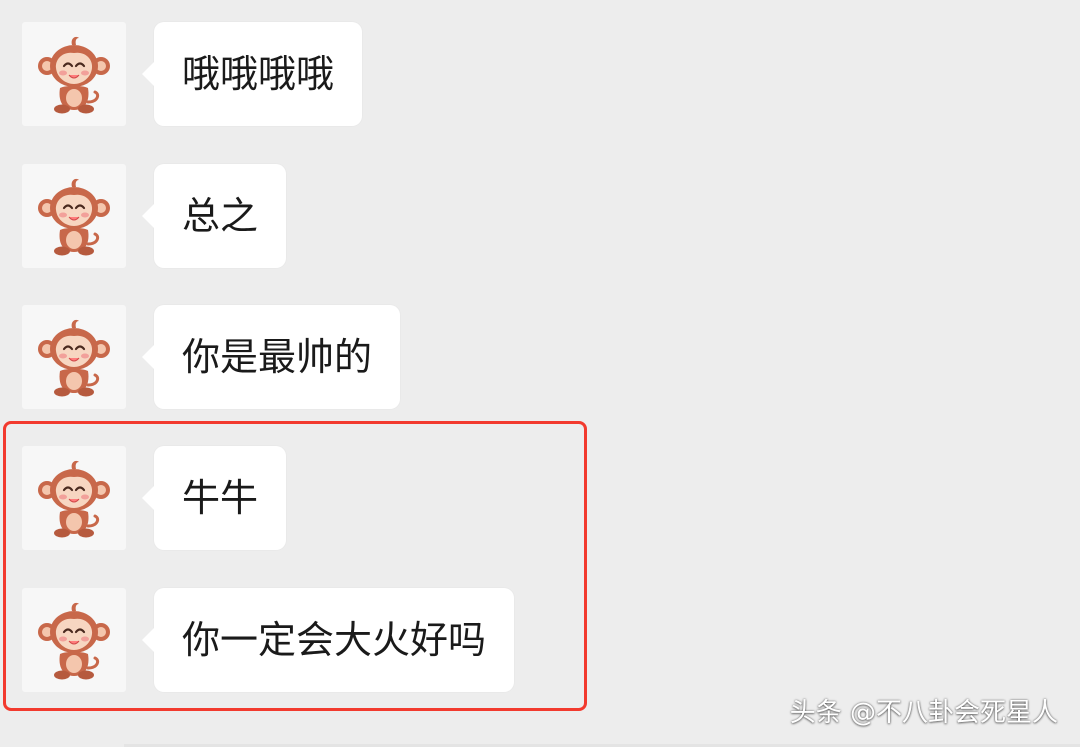 This screenshot has height=747, width=1080. I want to click on message-bubble: 你是最帅的, so click(271, 357).